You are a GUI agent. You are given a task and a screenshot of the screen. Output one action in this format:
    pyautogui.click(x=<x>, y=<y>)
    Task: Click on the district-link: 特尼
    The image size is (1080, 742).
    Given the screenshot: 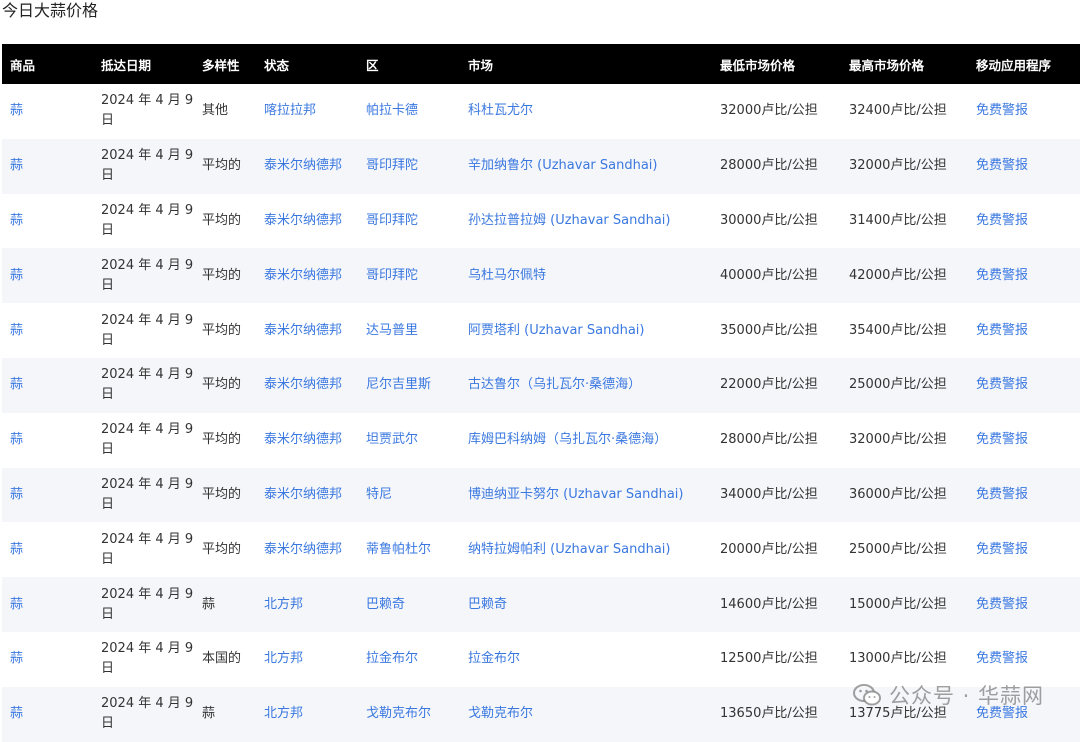 What is the action you would take?
    pyautogui.click(x=379, y=494)
    